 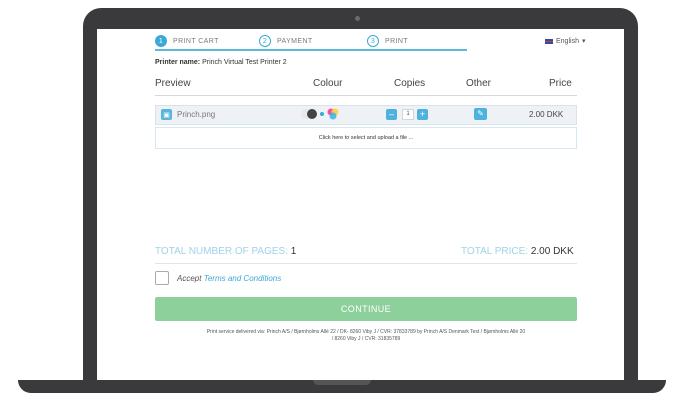 I want to click on printer-name-label: Printer name:, so click(x=178, y=62).